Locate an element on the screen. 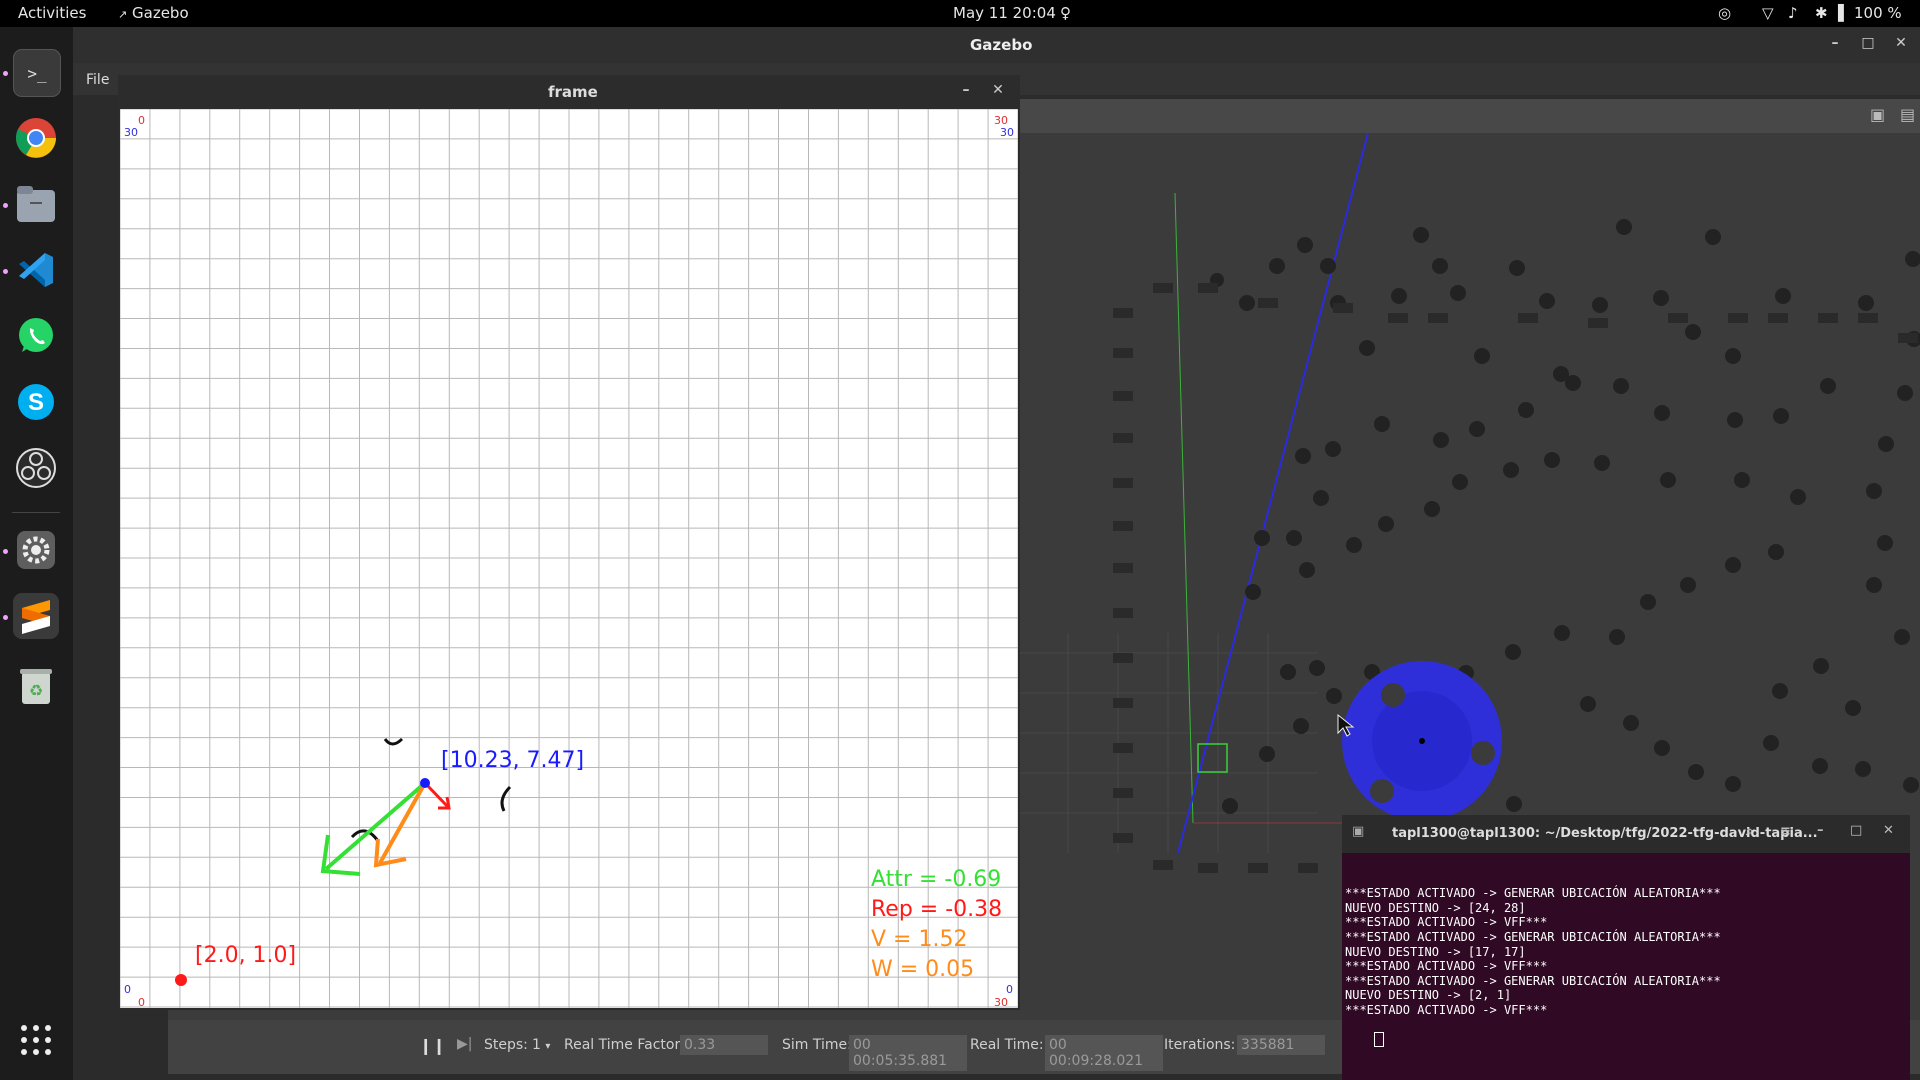  vscode-icon is located at coordinates (36, 270).